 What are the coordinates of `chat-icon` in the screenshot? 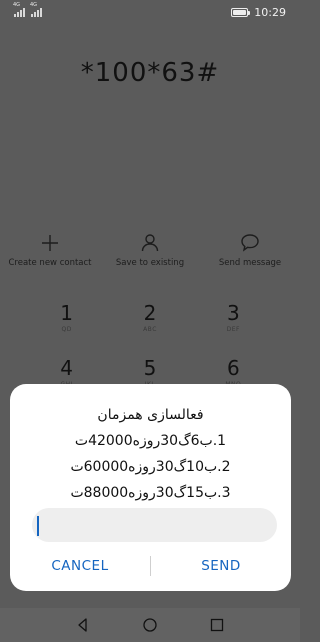 It's located at (250, 243).